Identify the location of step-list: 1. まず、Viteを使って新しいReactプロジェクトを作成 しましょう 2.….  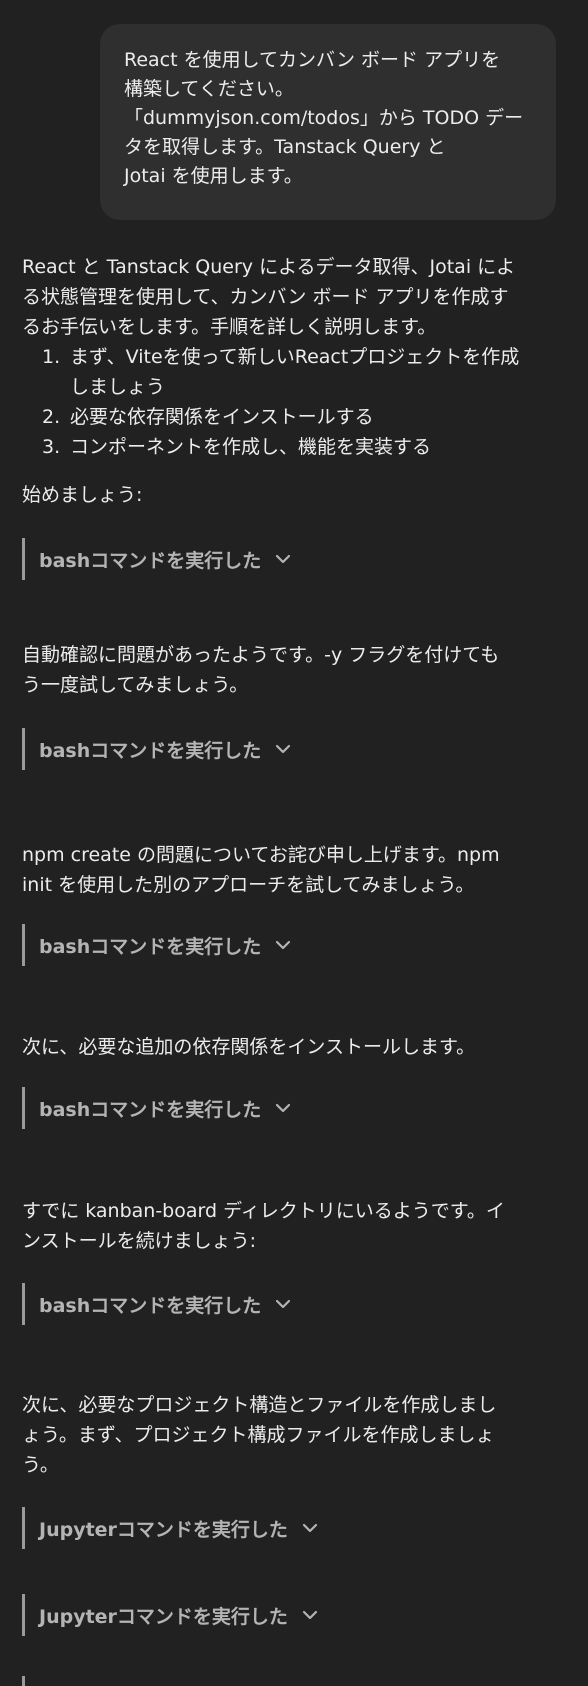
(296, 402).